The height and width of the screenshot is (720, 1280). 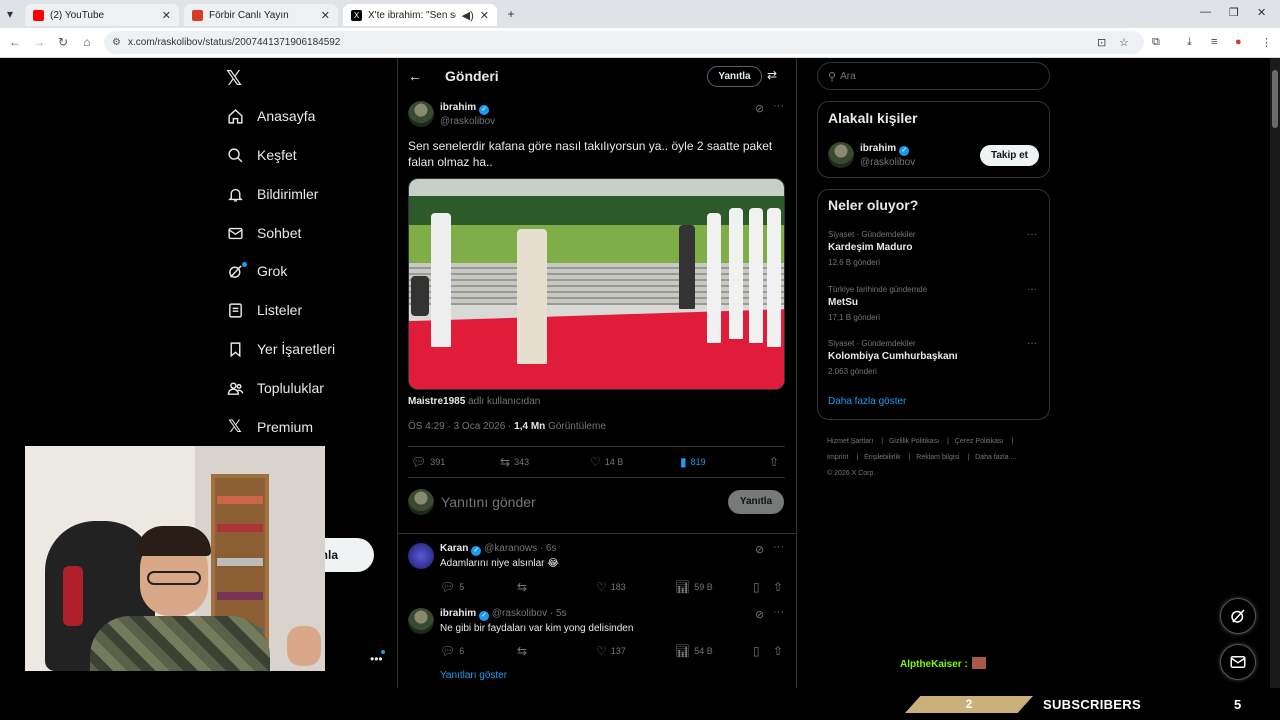 What do you see at coordinates (882, 457) in the screenshot?
I see `footer-link: Erişilebilirlik` at bounding box center [882, 457].